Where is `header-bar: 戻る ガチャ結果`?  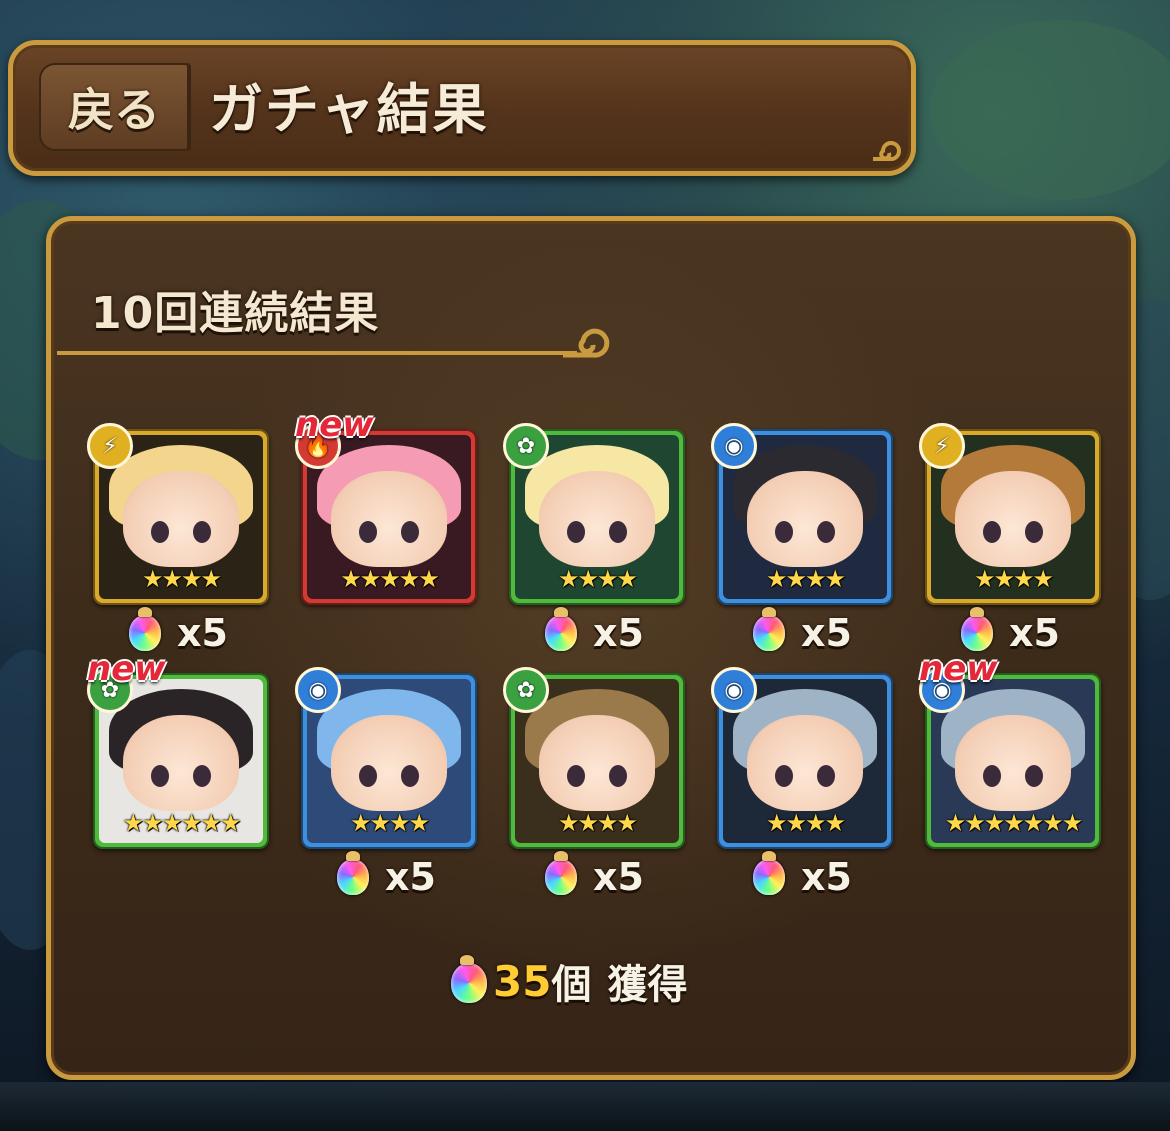
header-bar: 戻る ガチャ結果 is located at coordinates (462, 108).